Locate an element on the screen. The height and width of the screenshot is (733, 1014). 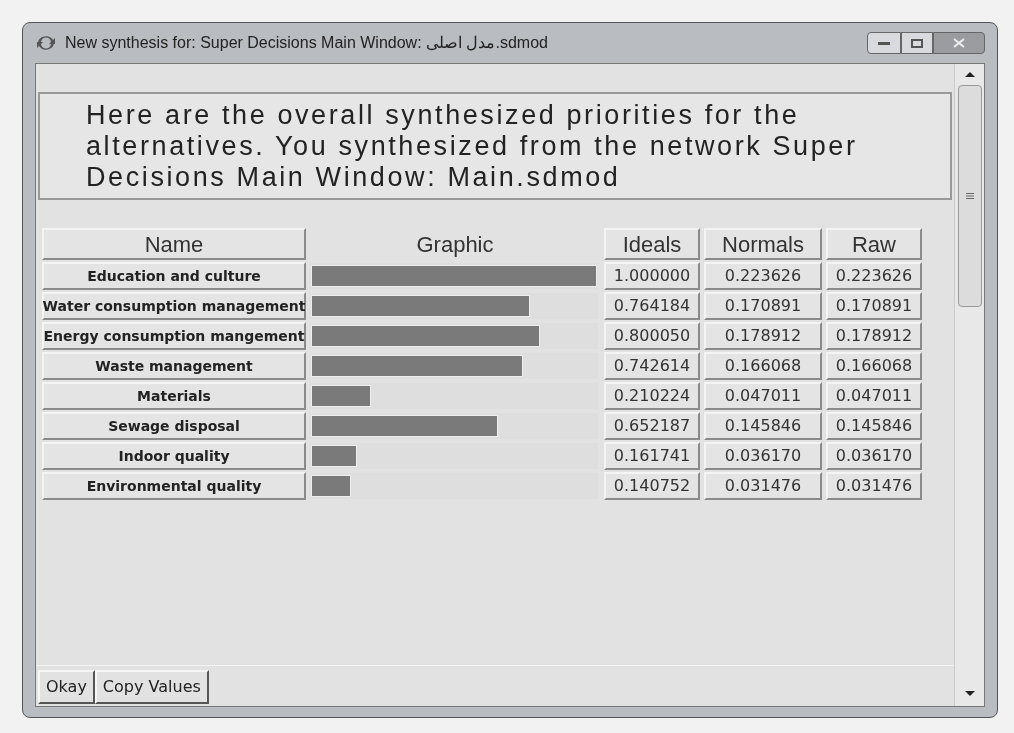
column-header: Ideals is located at coordinates (652, 244).